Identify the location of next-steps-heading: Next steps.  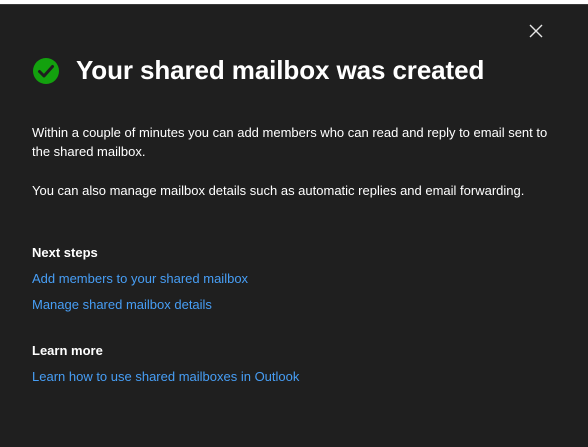
(65, 252).